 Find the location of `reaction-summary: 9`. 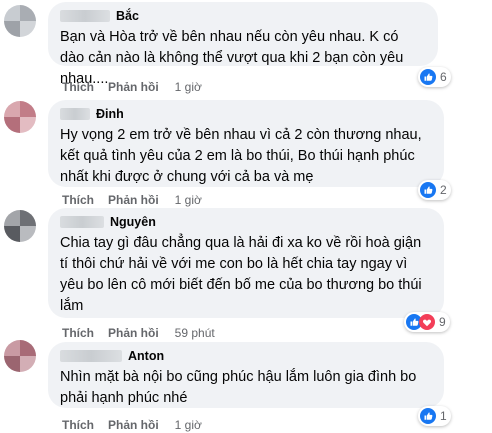

reaction-summary: 9 is located at coordinates (427, 322).